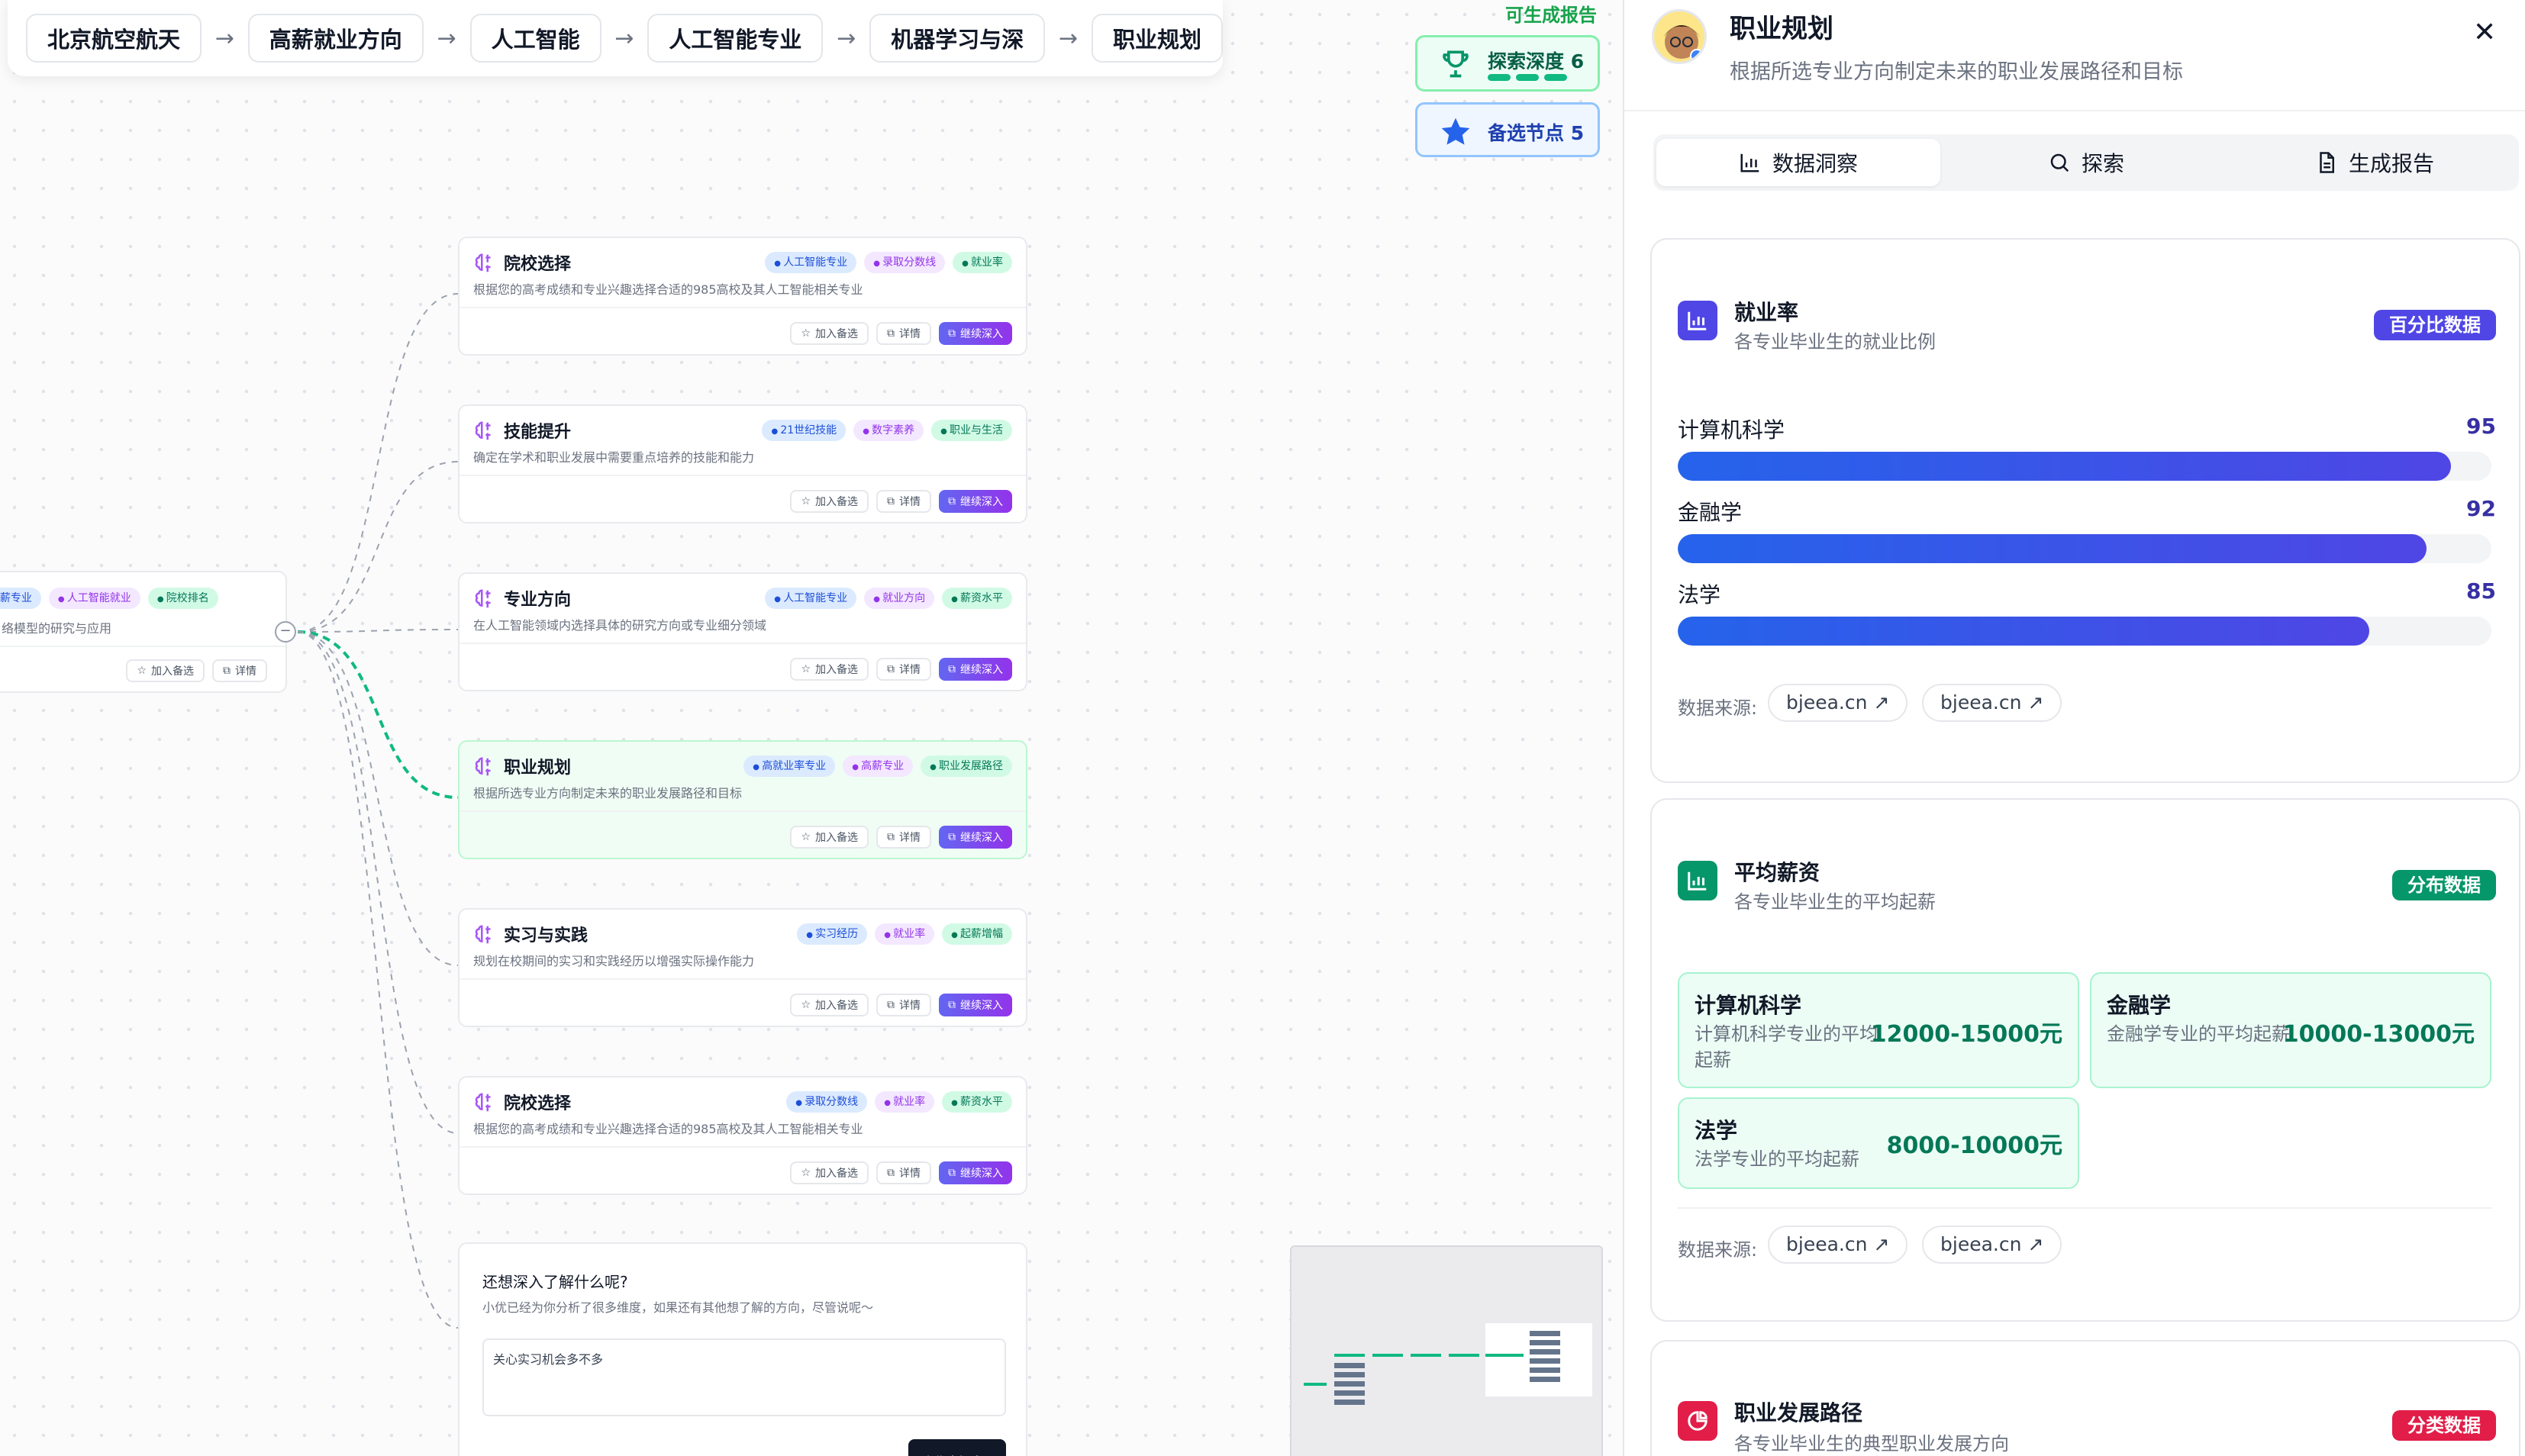  I want to click on bar-value: 85, so click(2481, 591).